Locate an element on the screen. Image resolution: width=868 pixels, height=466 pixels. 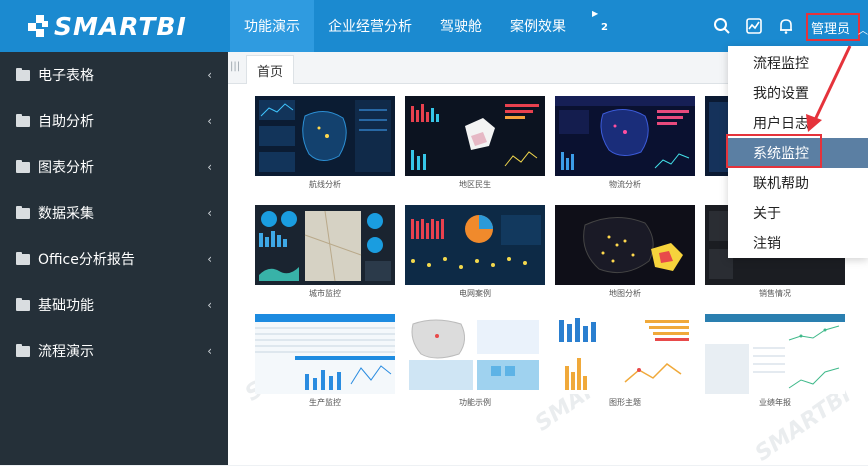
tab-label: 首页 is located at coordinates (270, 72).